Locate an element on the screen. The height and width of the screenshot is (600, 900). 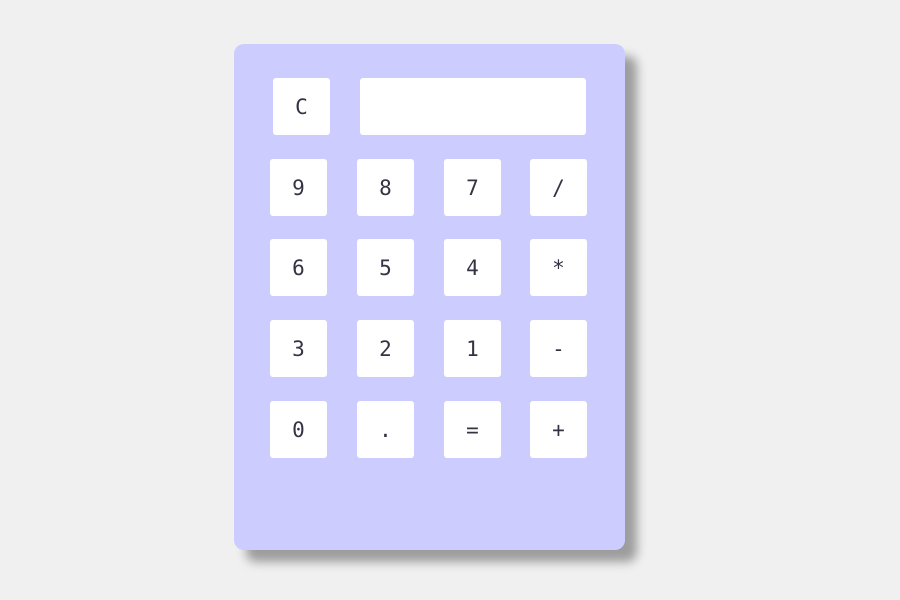
multiply-button: * is located at coordinates (558, 267).